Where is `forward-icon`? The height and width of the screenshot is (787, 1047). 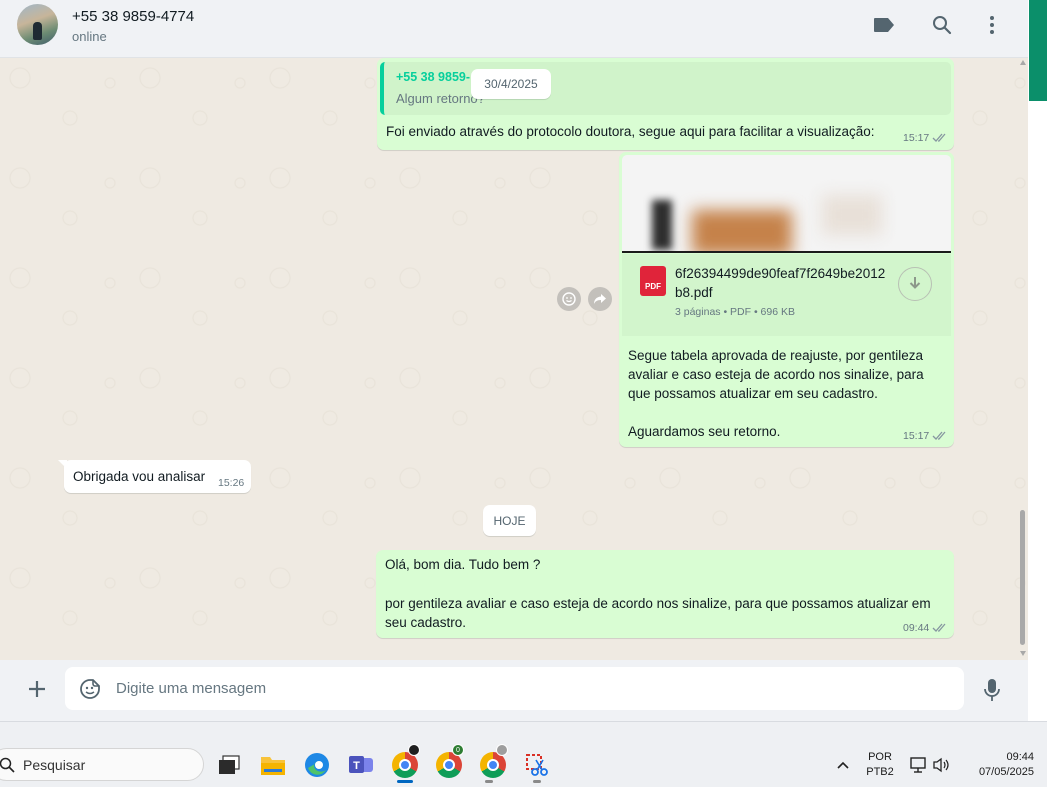 forward-icon is located at coordinates (600, 299).